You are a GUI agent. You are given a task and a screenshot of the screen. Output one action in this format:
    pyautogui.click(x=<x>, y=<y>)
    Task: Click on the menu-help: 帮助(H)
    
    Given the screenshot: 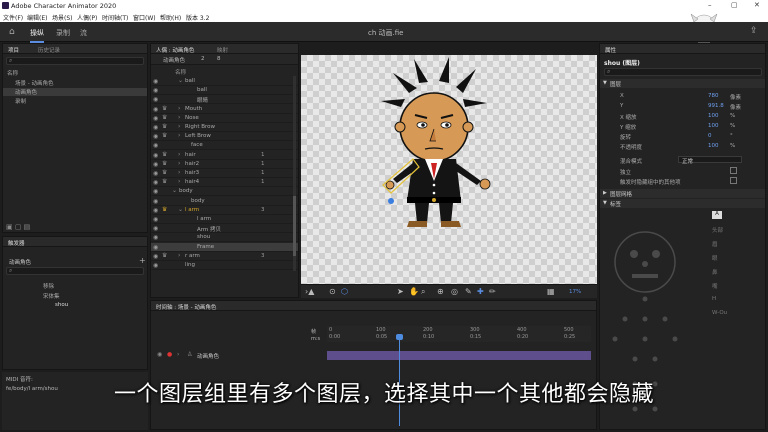 What is the action you would take?
    pyautogui.click(x=170, y=17)
    